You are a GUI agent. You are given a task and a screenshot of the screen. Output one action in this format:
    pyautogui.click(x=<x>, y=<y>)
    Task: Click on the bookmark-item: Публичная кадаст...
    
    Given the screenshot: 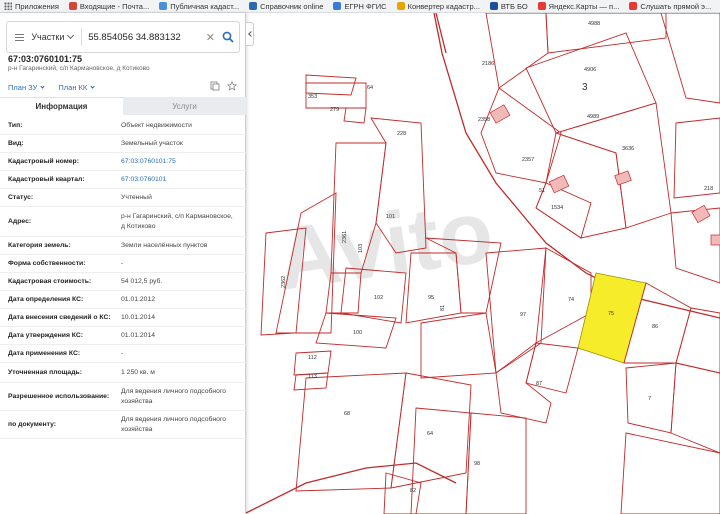 What is the action you would take?
    pyautogui.click(x=199, y=6)
    